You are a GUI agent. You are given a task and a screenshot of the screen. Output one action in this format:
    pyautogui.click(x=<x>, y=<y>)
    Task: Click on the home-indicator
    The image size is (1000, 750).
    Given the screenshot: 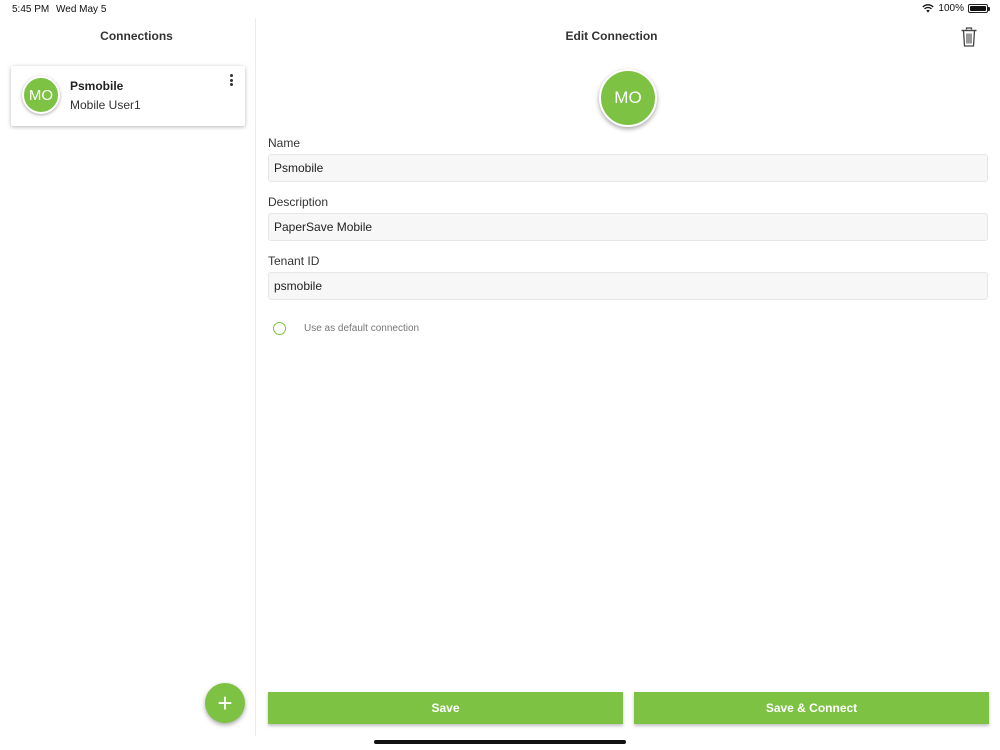 What is the action you would take?
    pyautogui.click(x=500, y=742)
    